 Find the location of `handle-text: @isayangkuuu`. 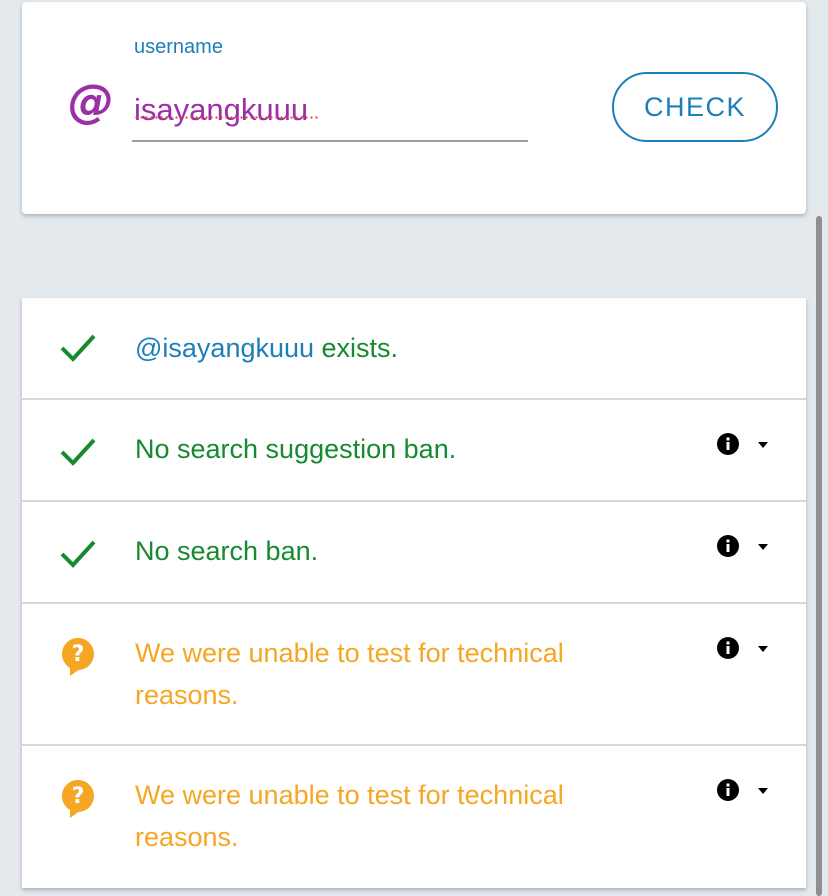

handle-text: @isayangkuuu is located at coordinates (225, 348).